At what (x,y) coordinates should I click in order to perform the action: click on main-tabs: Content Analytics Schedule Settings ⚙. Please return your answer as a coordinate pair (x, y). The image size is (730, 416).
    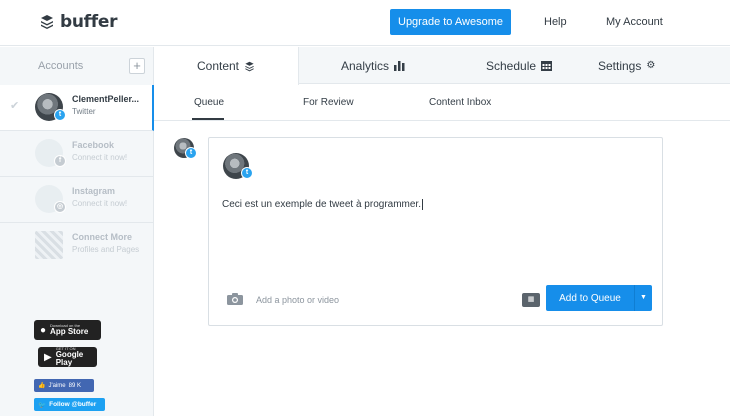
    Looking at the image, I should click on (442, 66).